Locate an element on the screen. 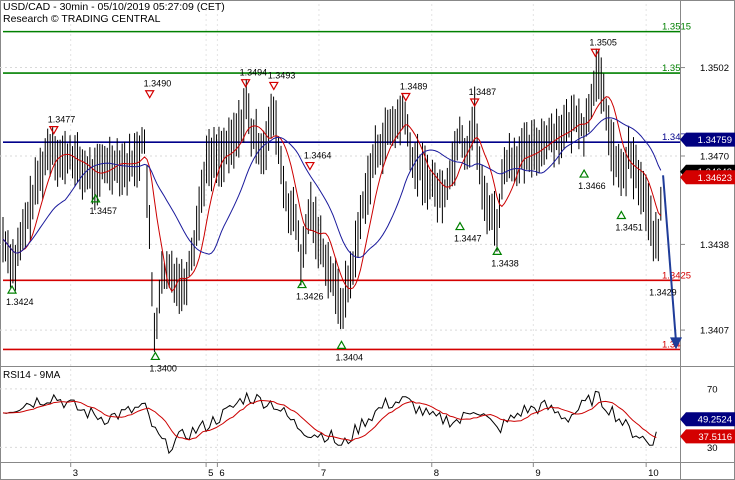 This screenshot has height=480, width=735. low-label: 1.3424 is located at coordinates (20, 302).